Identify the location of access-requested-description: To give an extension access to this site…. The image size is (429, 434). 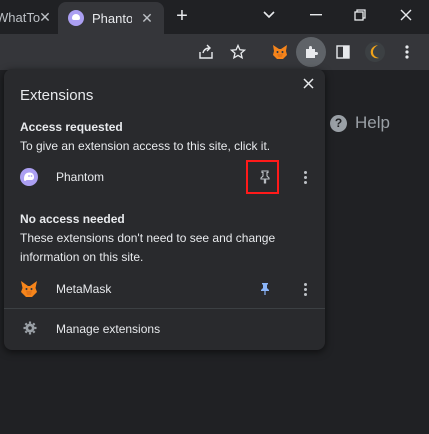
(145, 146).